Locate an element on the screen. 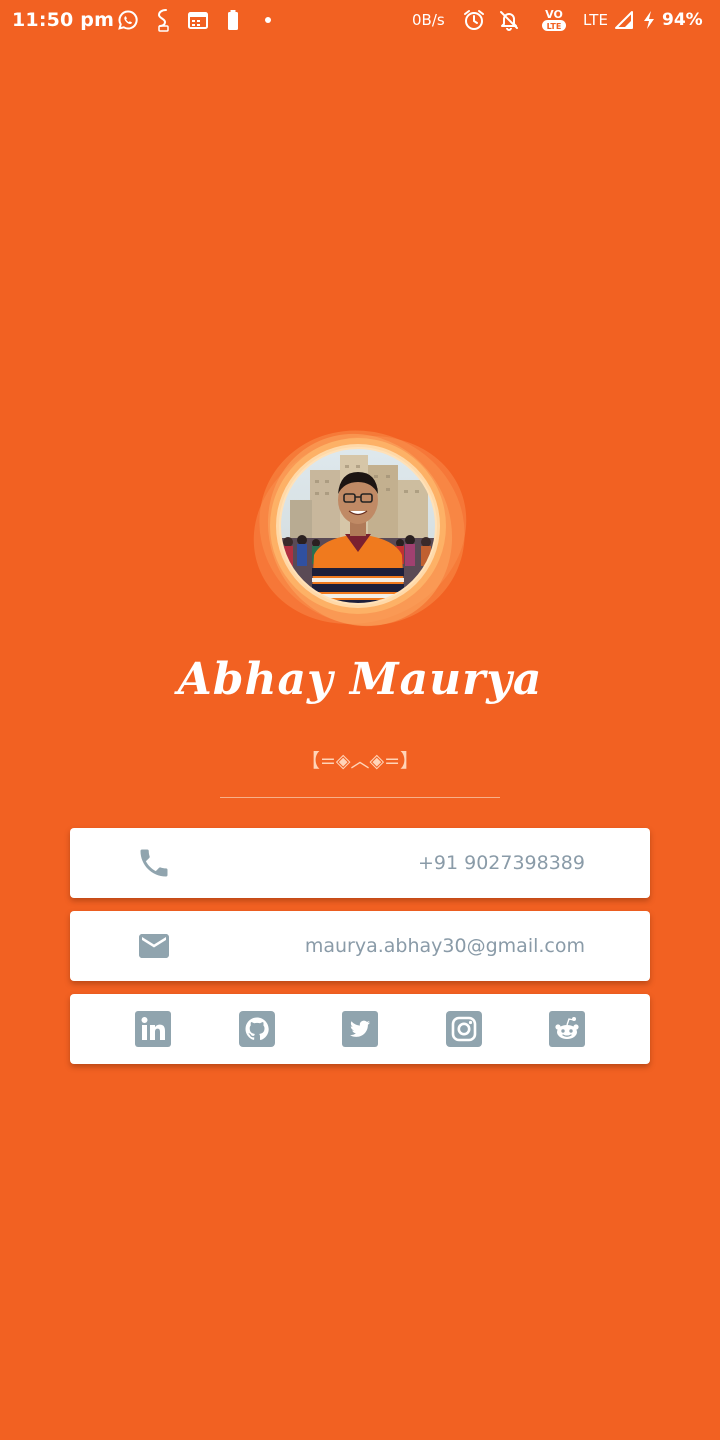 Image resolution: width=720 pixels, height=1440 pixels. twitter-icon is located at coordinates (360, 1029).